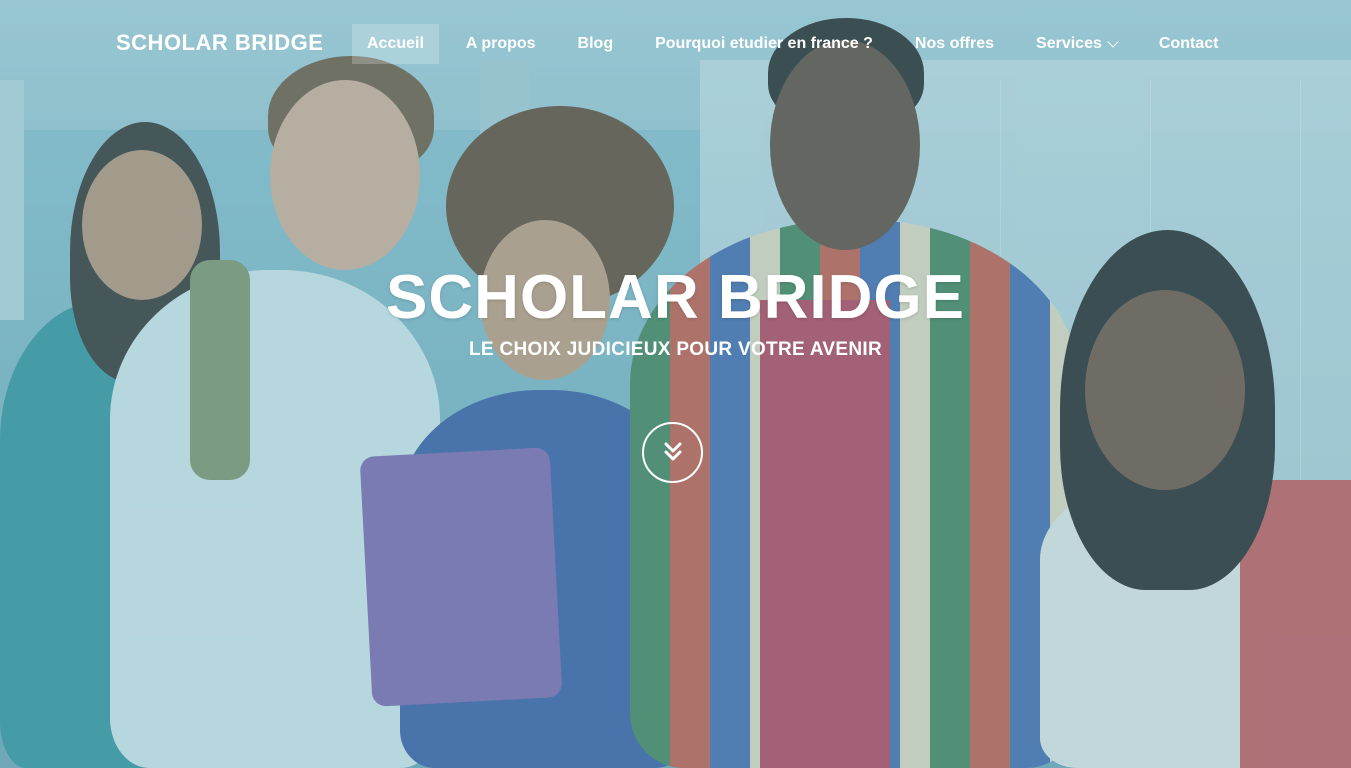 This screenshot has height=768, width=1351. I want to click on nav-item-a-propos: A propos, so click(501, 44).